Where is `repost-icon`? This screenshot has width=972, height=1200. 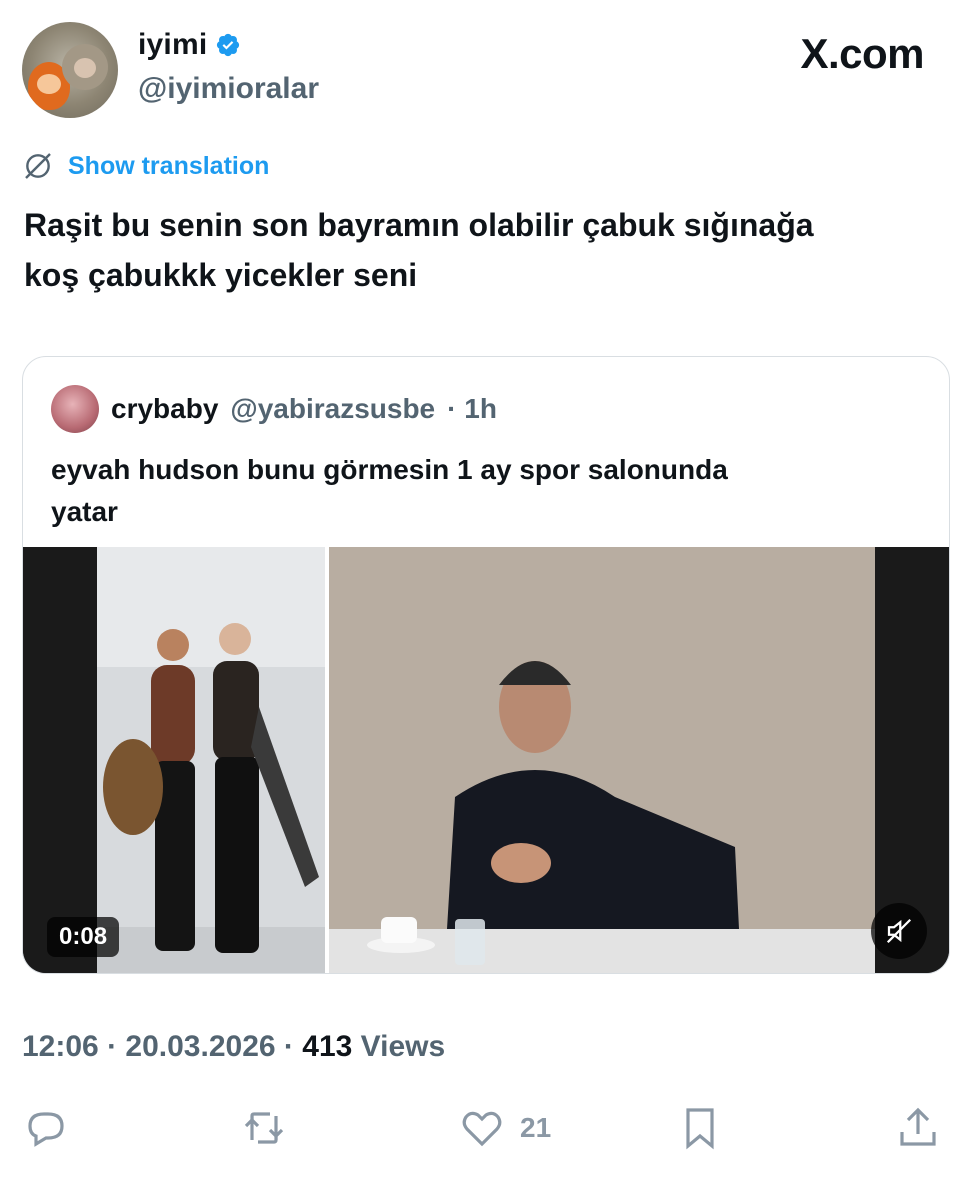 repost-icon is located at coordinates (264, 1128).